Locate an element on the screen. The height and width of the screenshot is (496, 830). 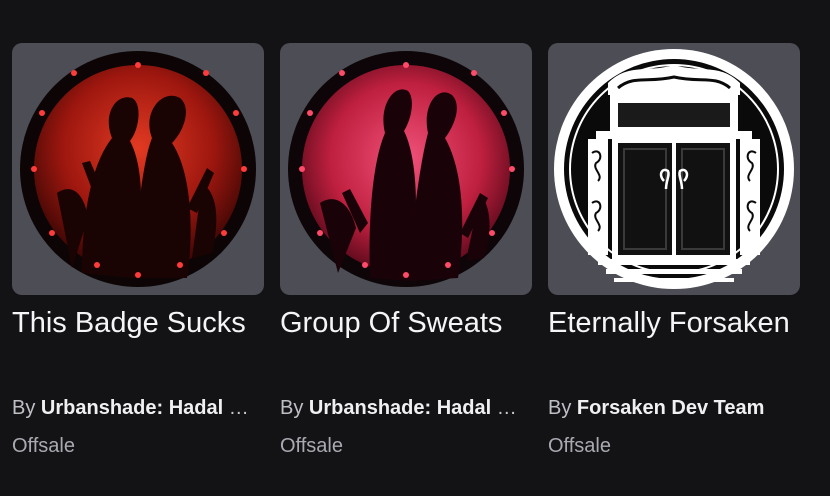
gothic-doors-icon is located at coordinates (674, 169).